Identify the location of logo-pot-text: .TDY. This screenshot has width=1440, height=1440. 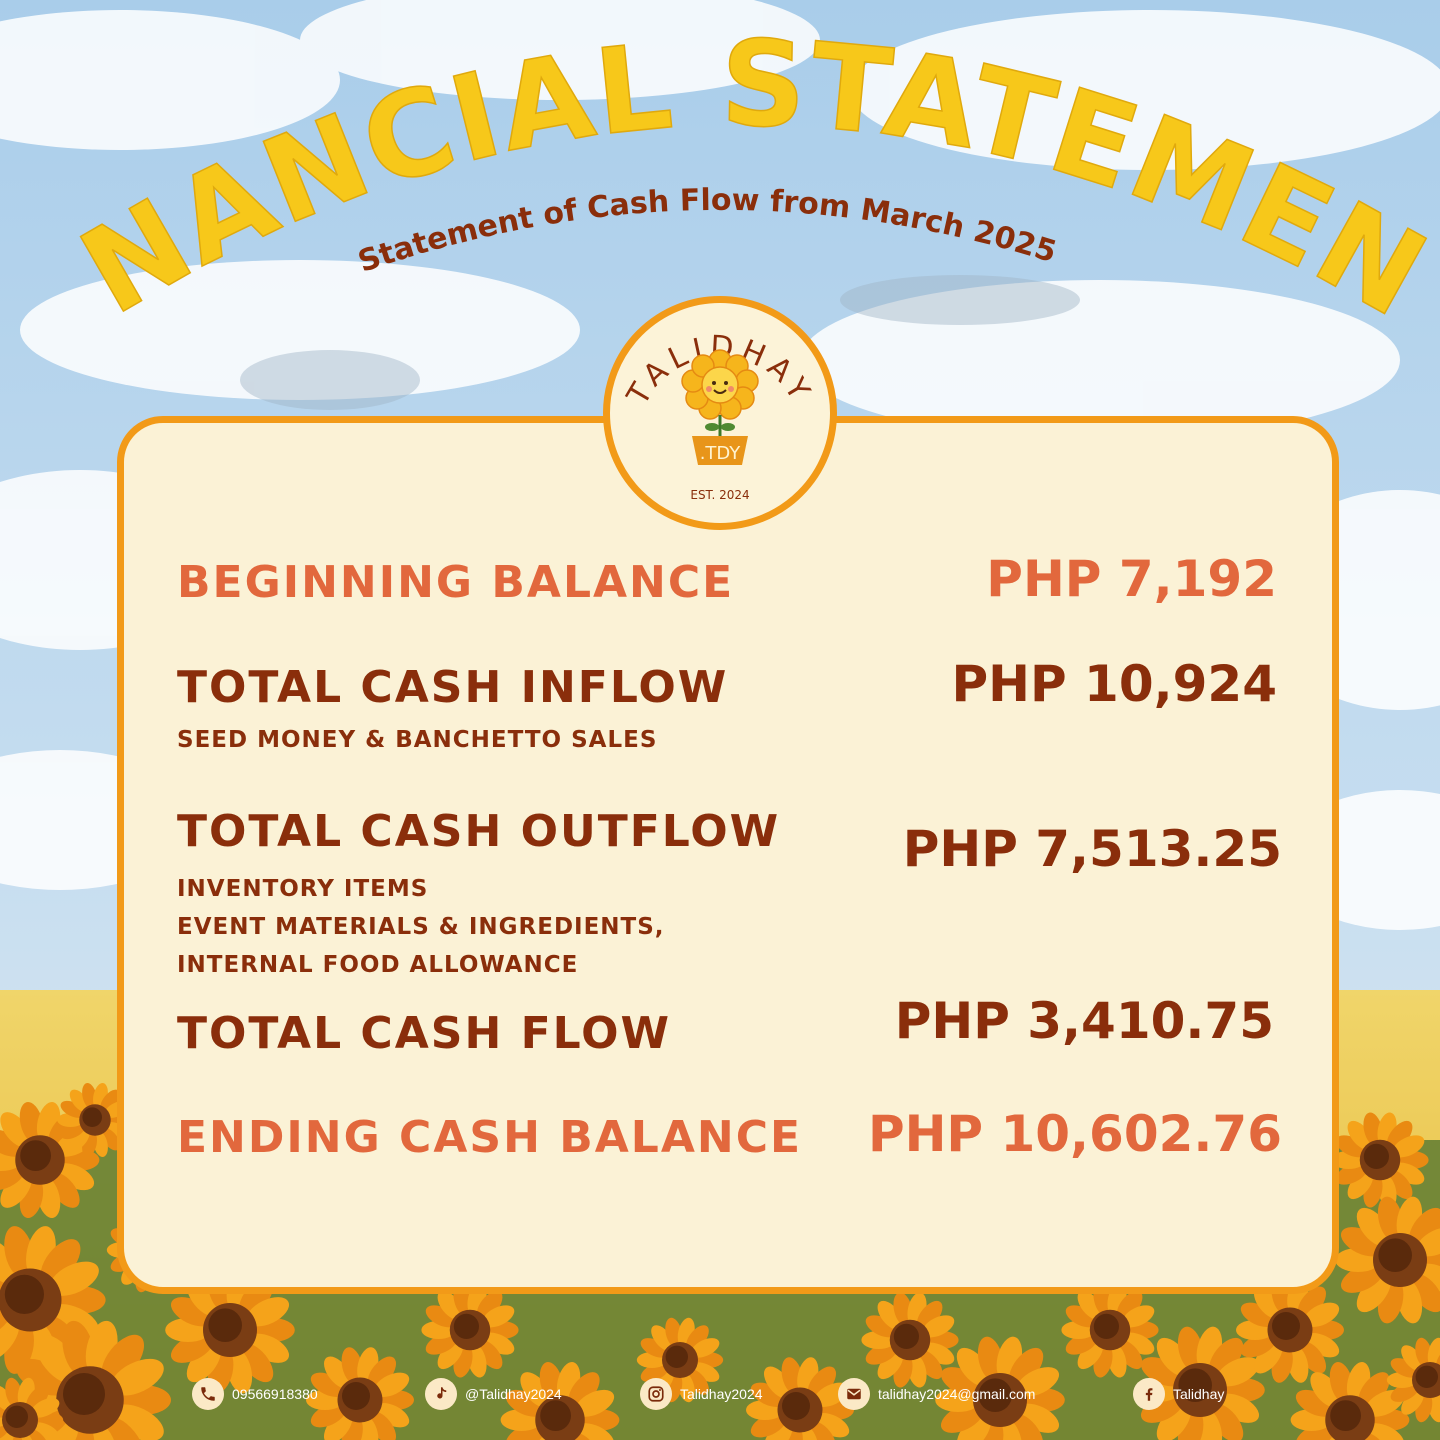
(721, 453).